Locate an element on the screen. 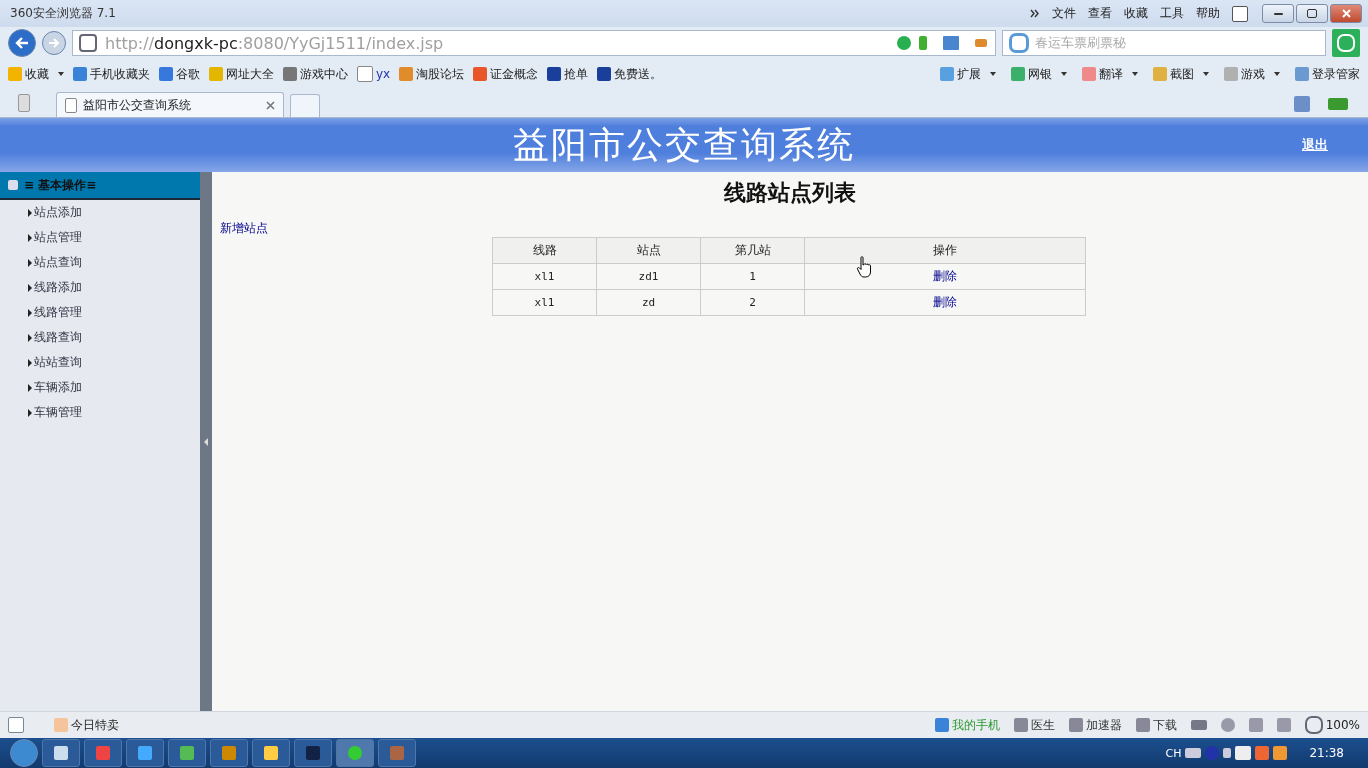 This screenshot has height=768, width=1368. bookmark: 免费送。 is located at coordinates (630, 74).